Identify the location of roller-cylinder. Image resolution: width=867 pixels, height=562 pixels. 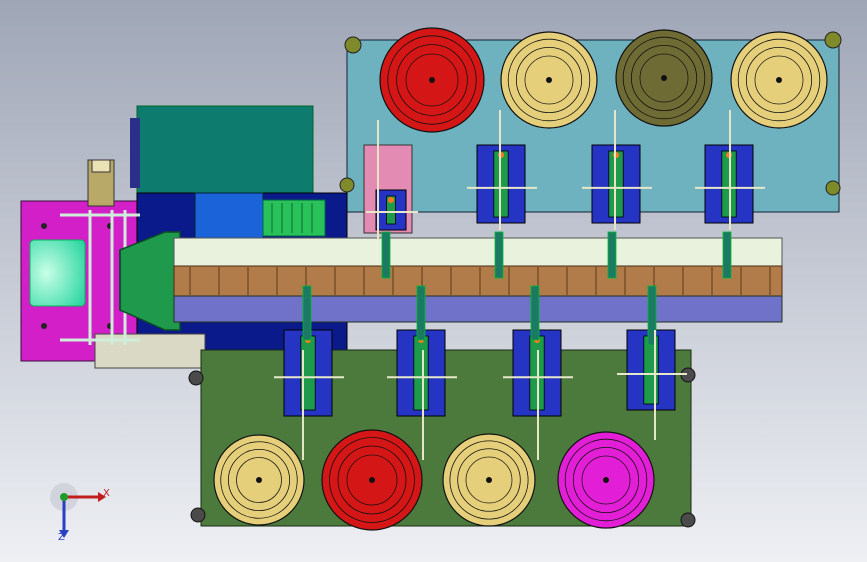
(57, 273).